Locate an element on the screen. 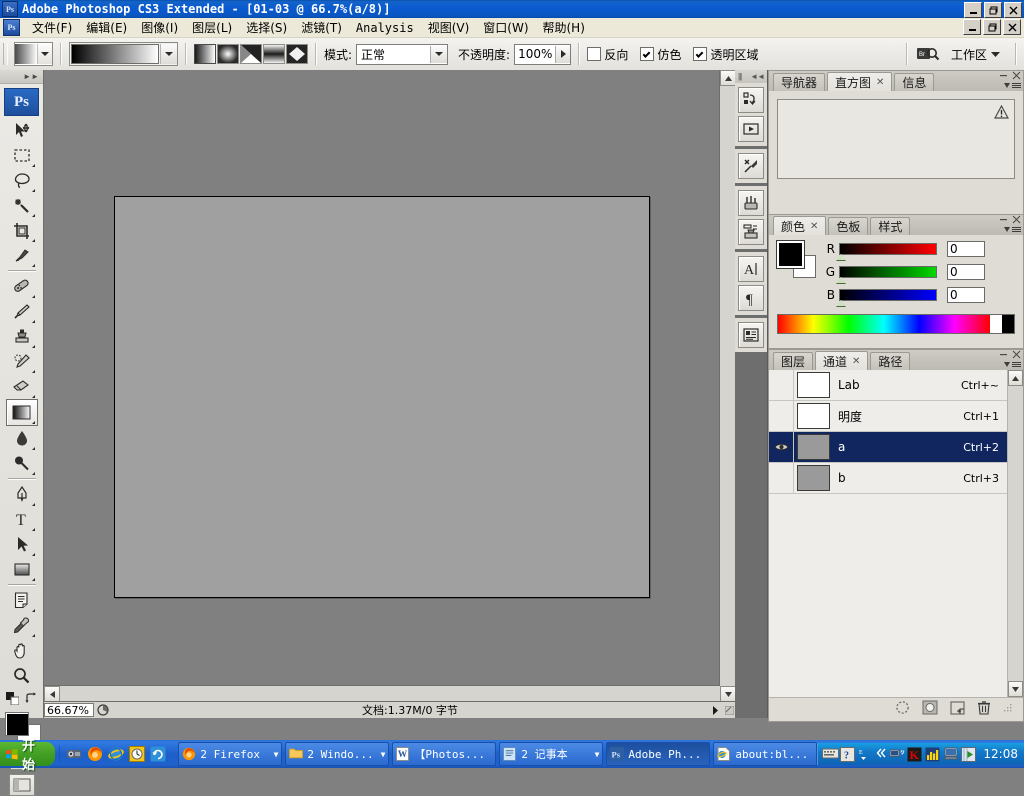  menu-view: 视图(V) is located at coordinates (449, 27).